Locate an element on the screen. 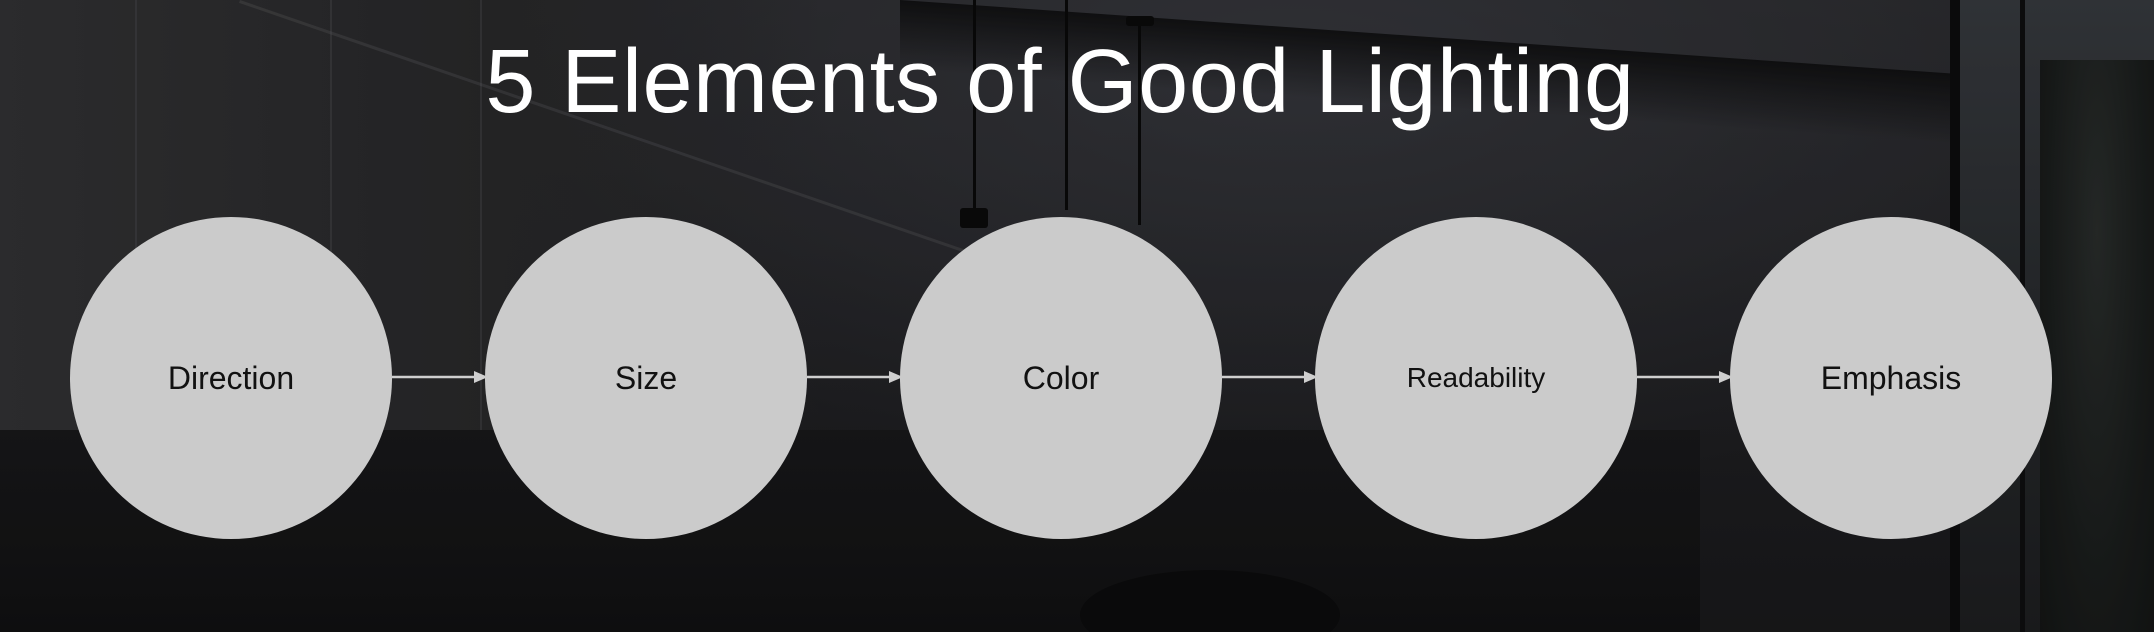  node-readability: Readability is located at coordinates (1476, 378).